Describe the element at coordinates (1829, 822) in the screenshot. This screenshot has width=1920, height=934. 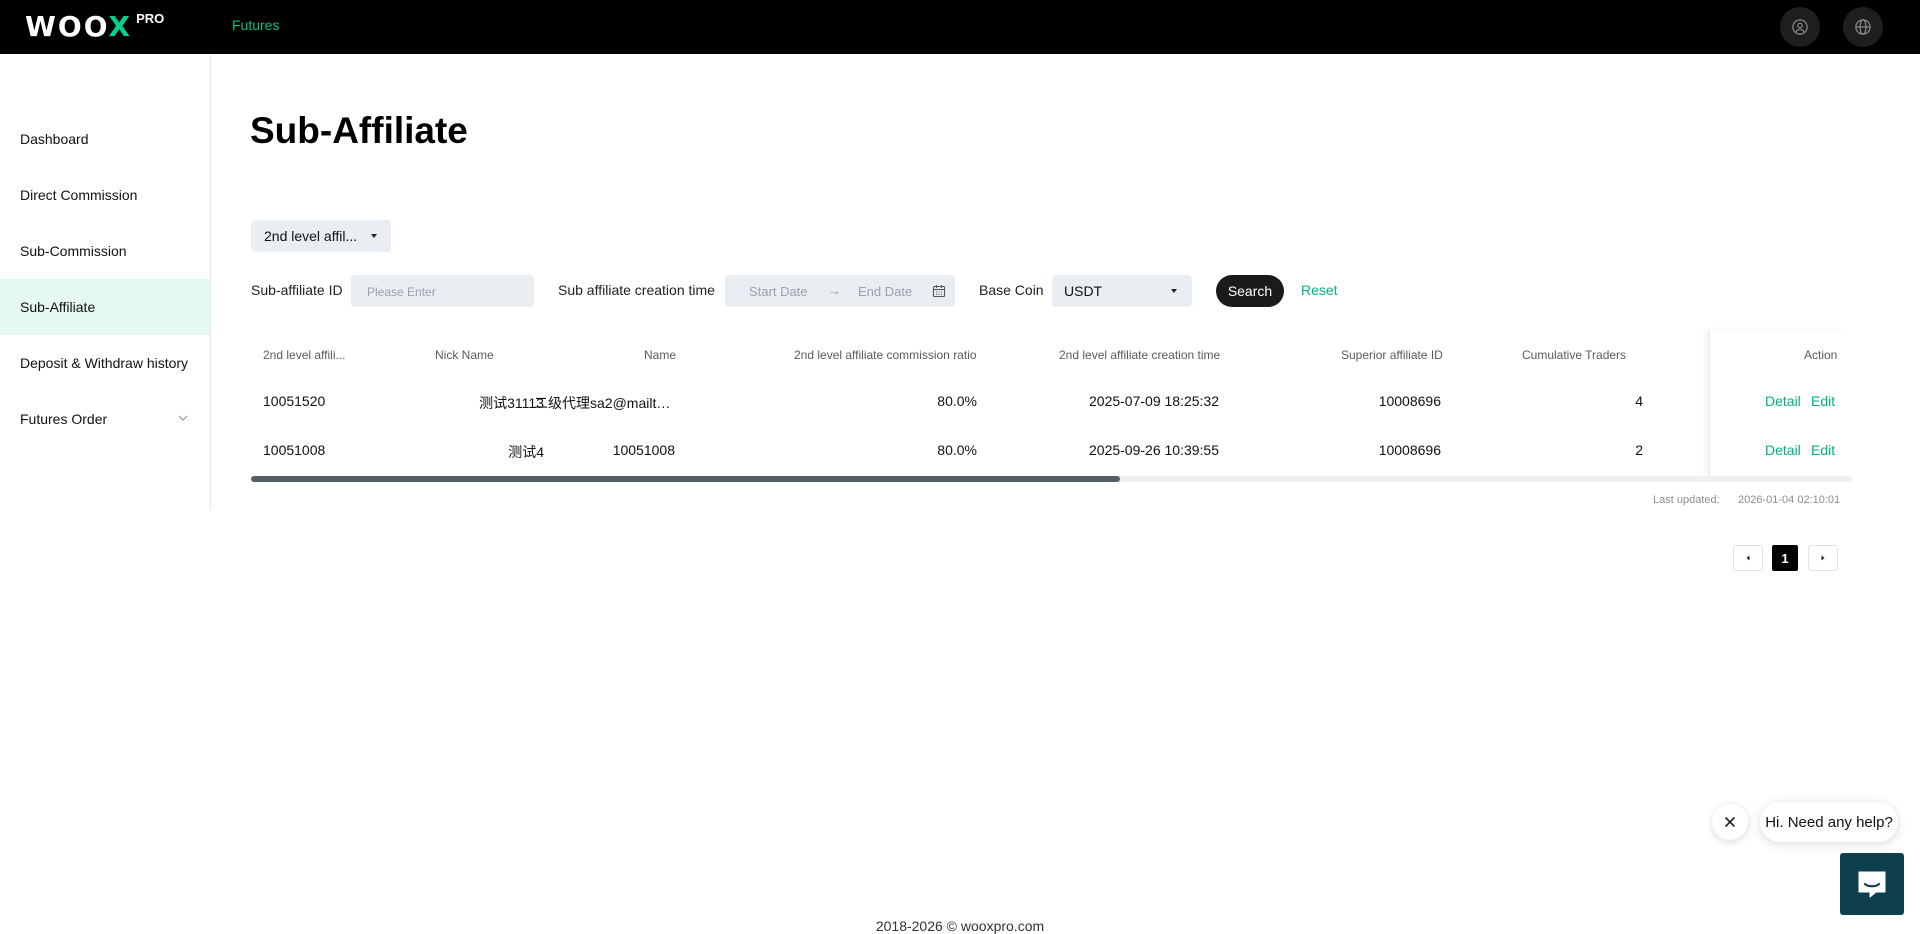
I see `chat-greeting-bubble: Hi. Need any help?` at that location.